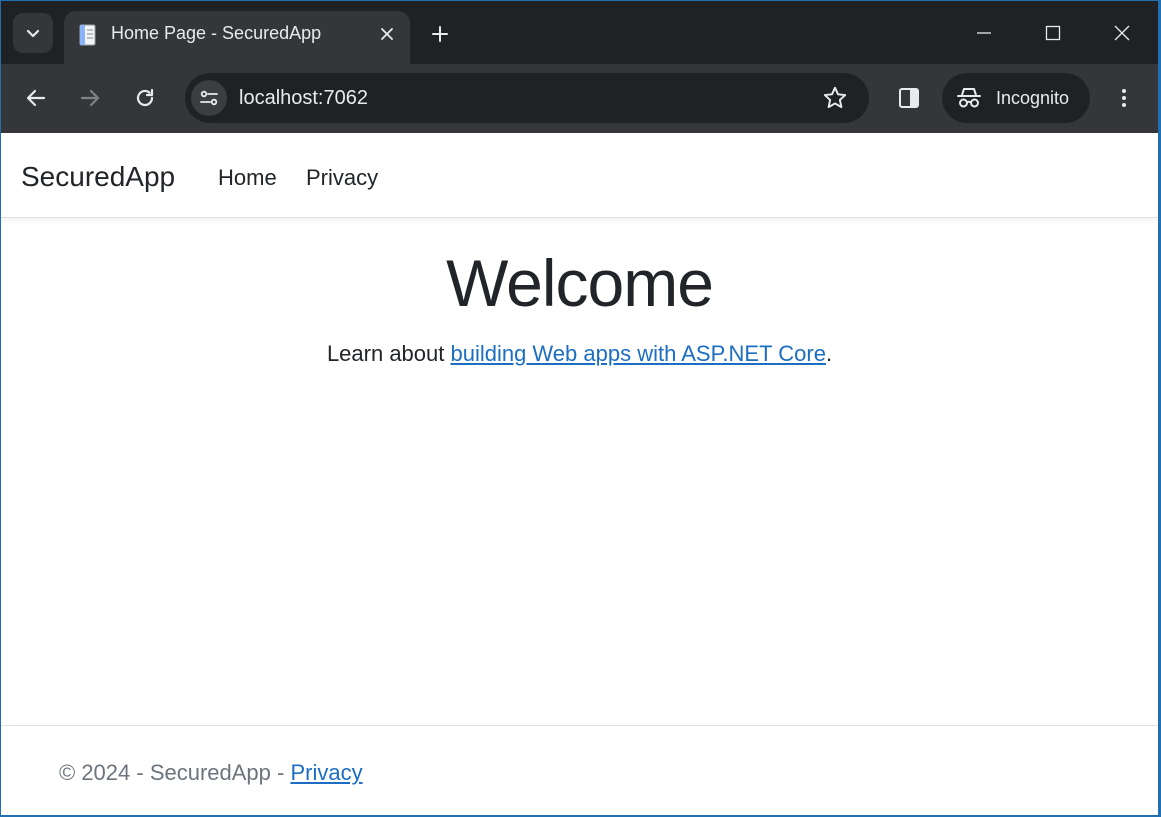 This screenshot has width=1161, height=817. I want to click on tab-home-page: Home Page - SecuredApp, so click(237, 37).